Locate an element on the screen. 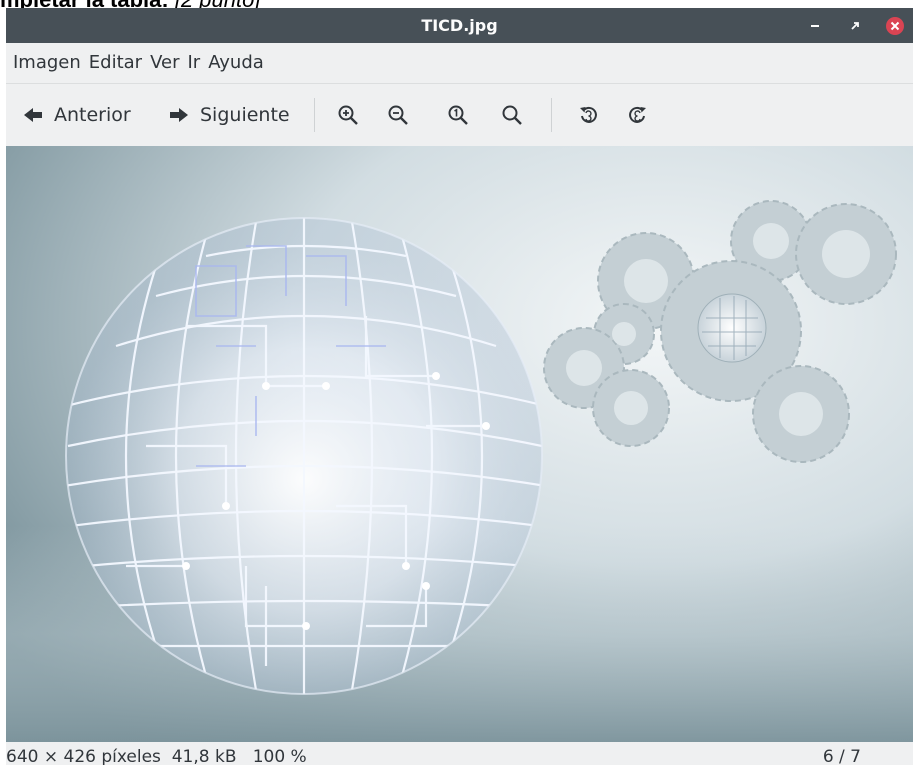 This screenshot has width=913, height=765. status-left: 640 × 426 píxeles 41,8 kB 100 % is located at coordinates (156, 753).